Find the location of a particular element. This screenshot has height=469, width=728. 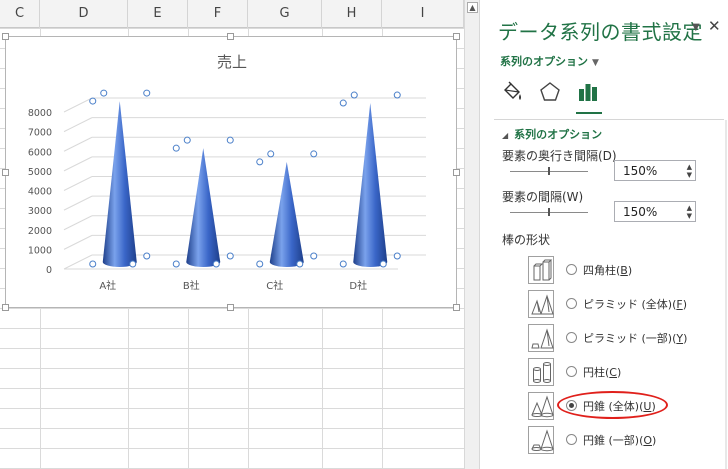

chart-title: 売上 is located at coordinates (232, 62).